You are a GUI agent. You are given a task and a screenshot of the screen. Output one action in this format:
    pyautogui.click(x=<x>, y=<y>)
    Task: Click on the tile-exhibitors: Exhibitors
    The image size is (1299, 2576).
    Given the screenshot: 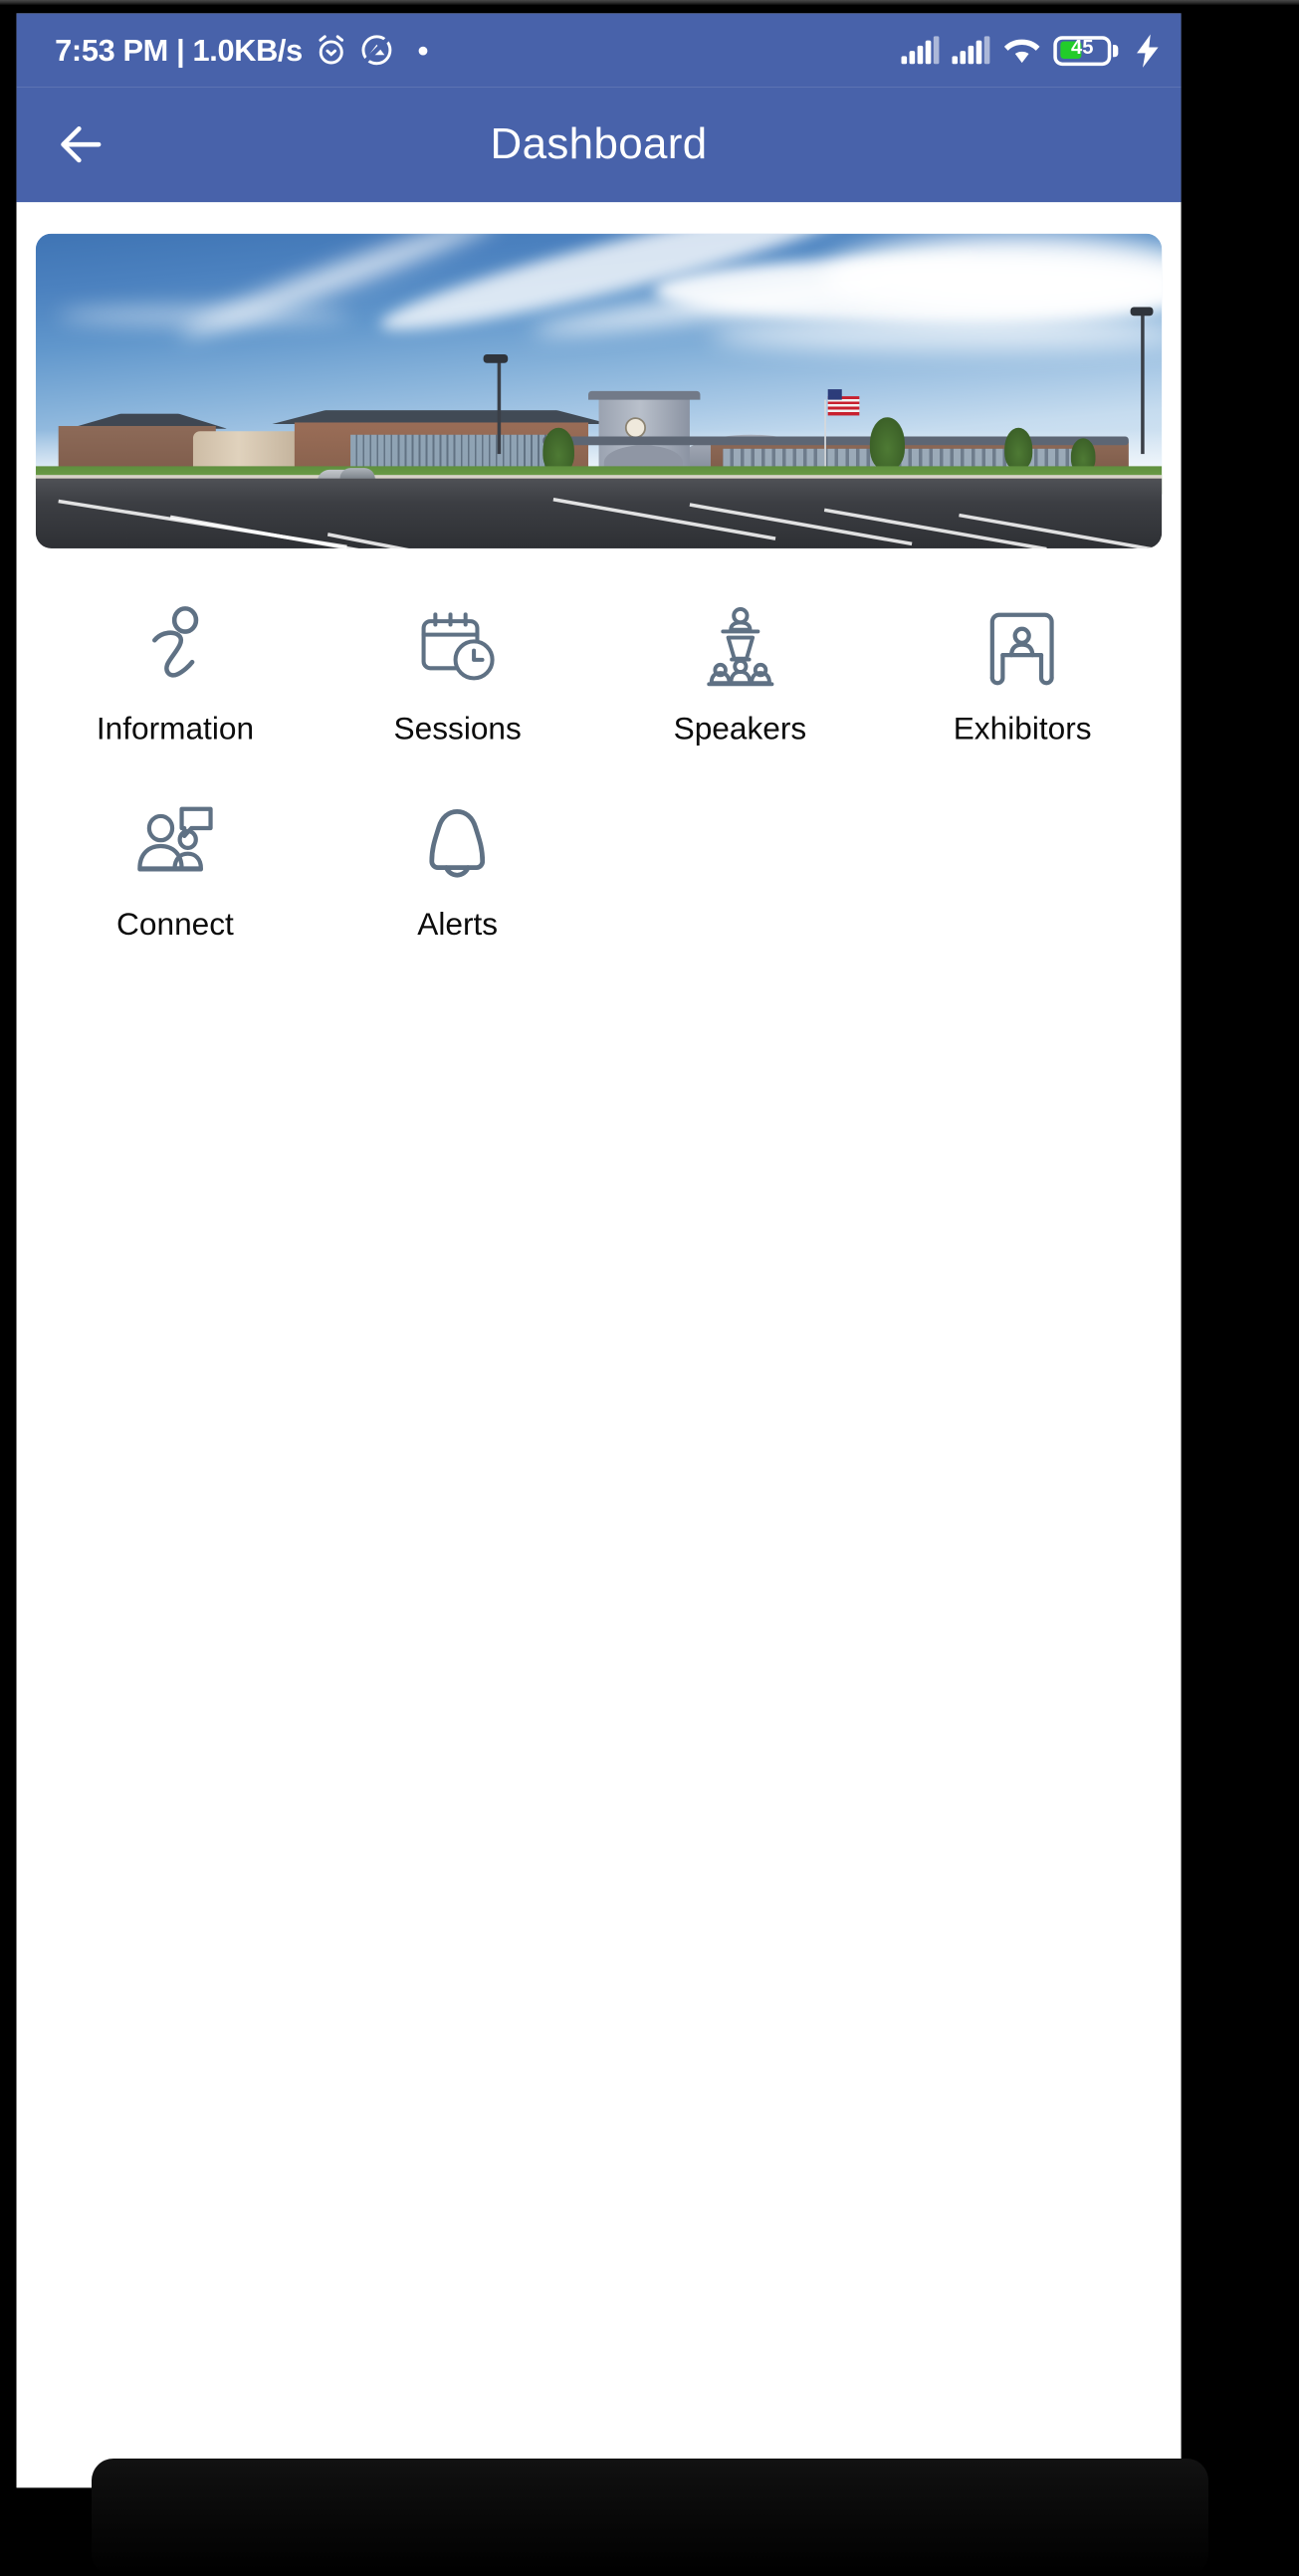 What is the action you would take?
    pyautogui.click(x=1022, y=671)
    